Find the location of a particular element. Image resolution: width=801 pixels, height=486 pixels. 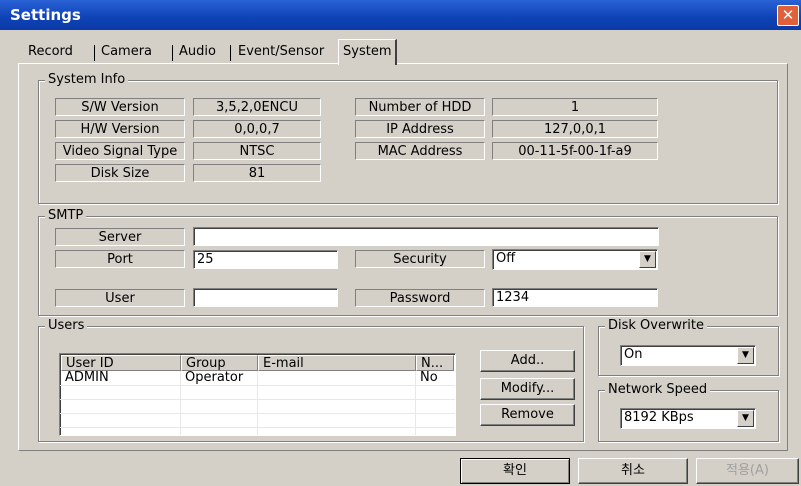

disk-size-value: 81 is located at coordinates (257, 173).